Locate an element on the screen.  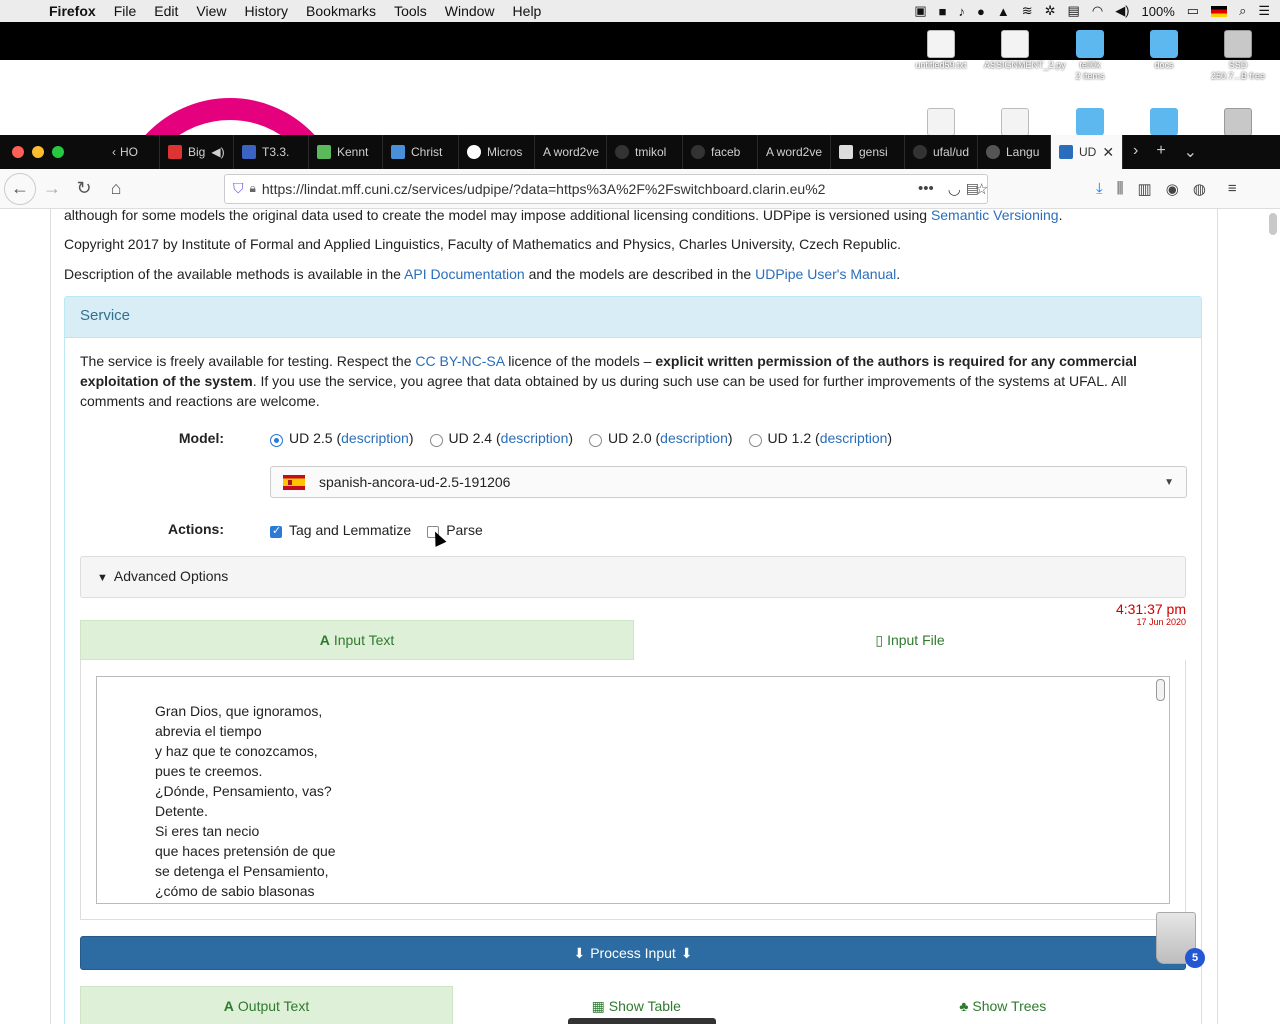
tab-ho: ‹ HO is located at coordinates (132, 152).